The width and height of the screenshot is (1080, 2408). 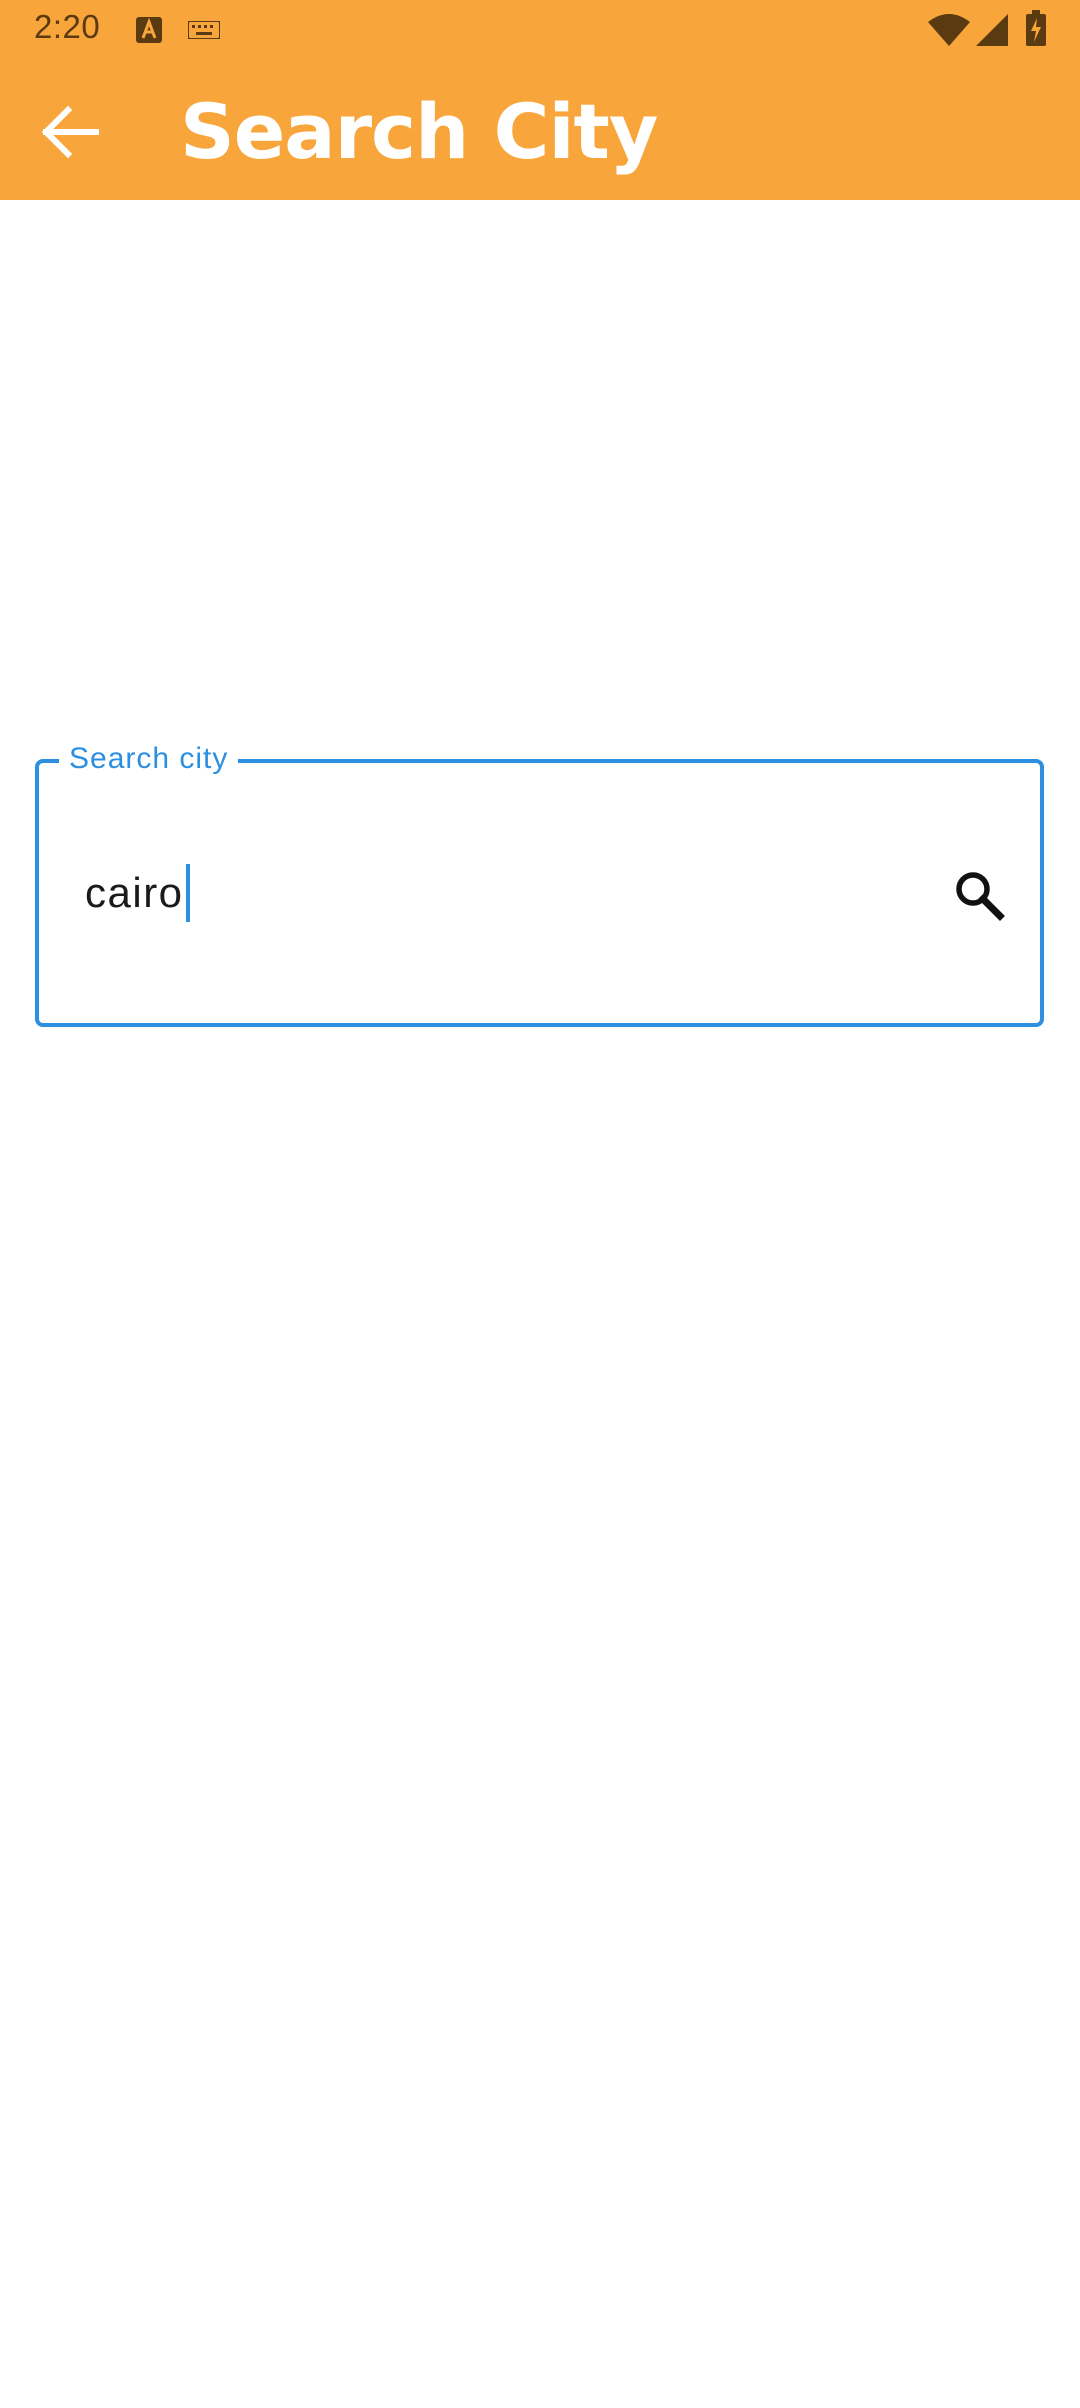 What do you see at coordinates (149, 30) in the screenshot?
I see `a-notification-icon` at bounding box center [149, 30].